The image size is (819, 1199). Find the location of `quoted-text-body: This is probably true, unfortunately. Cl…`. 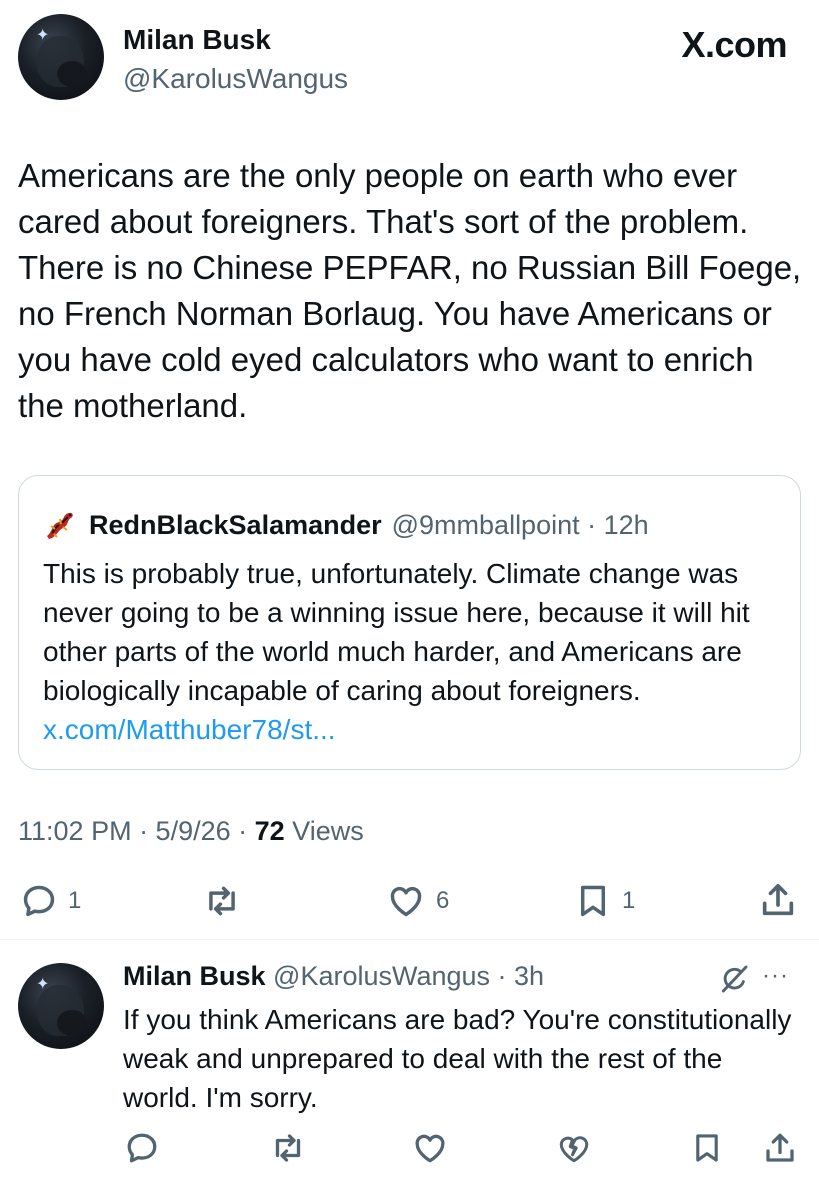

quoted-text-body: This is probably true, unfortunately. Cl… is located at coordinates (396, 632).